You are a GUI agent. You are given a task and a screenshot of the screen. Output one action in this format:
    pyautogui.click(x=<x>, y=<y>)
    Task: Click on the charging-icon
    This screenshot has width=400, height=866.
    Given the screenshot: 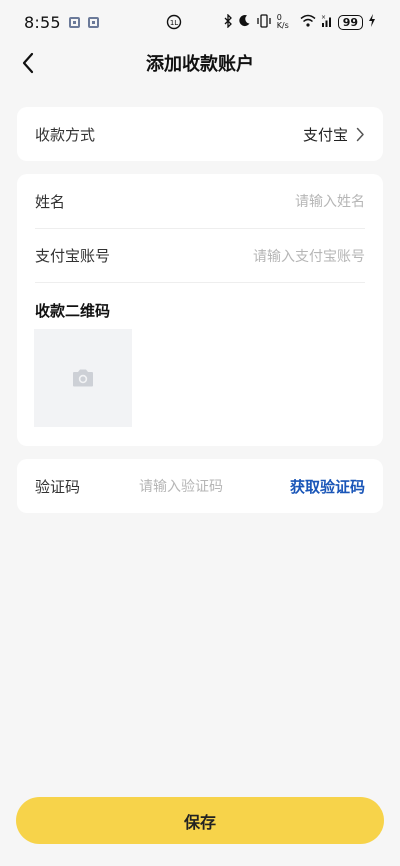 What is the action you would take?
    pyautogui.click(x=372, y=22)
    